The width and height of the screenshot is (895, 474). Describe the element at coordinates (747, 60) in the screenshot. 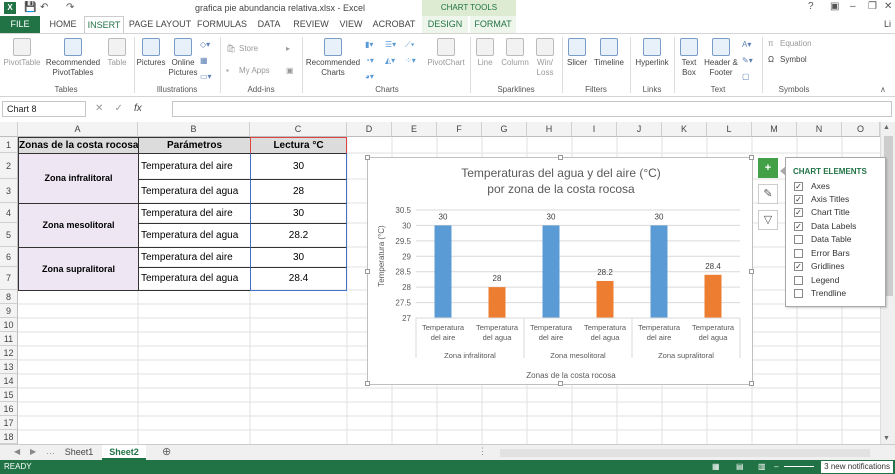

I see `signature-line-icon: ✎▾` at that location.